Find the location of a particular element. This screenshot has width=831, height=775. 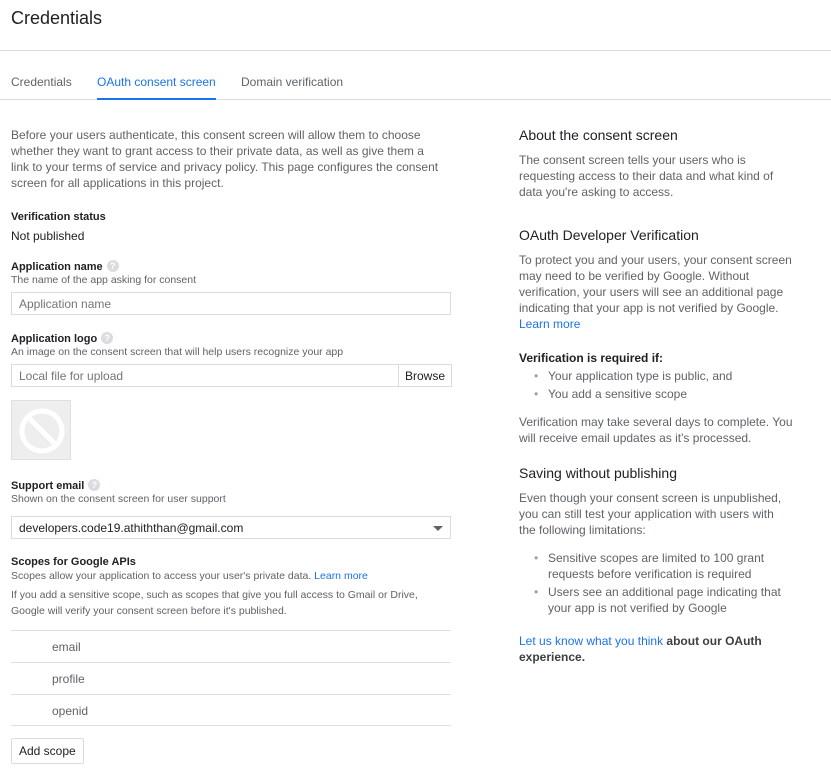

scope-row: email is located at coordinates (231, 646).